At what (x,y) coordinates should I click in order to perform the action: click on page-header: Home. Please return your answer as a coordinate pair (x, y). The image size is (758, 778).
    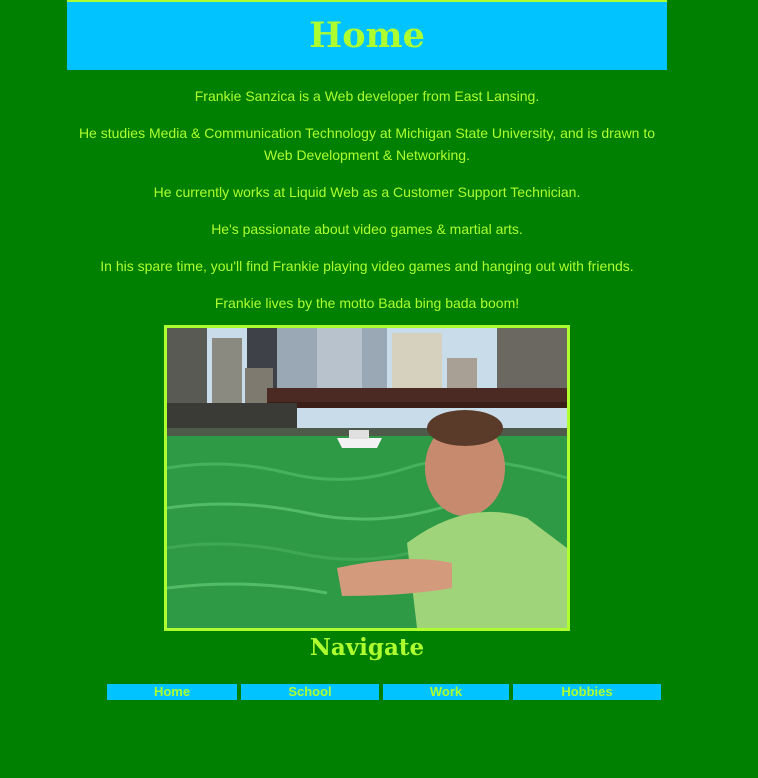
    Looking at the image, I should click on (367, 35).